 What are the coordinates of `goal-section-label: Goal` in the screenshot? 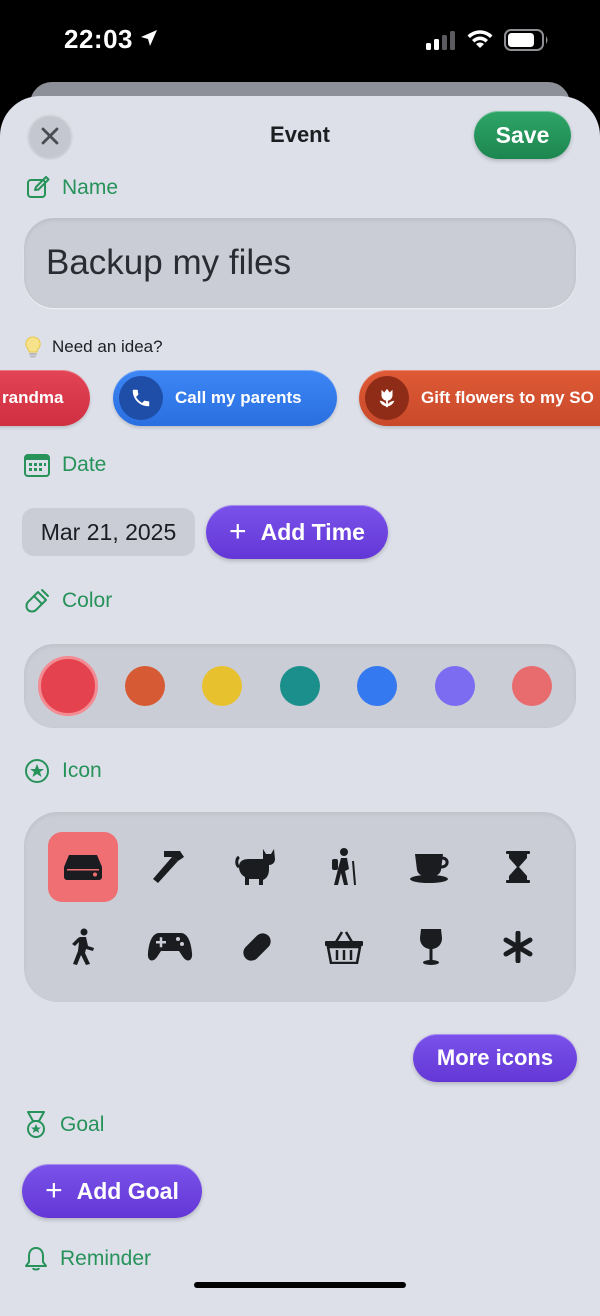 It's located at (64, 1125).